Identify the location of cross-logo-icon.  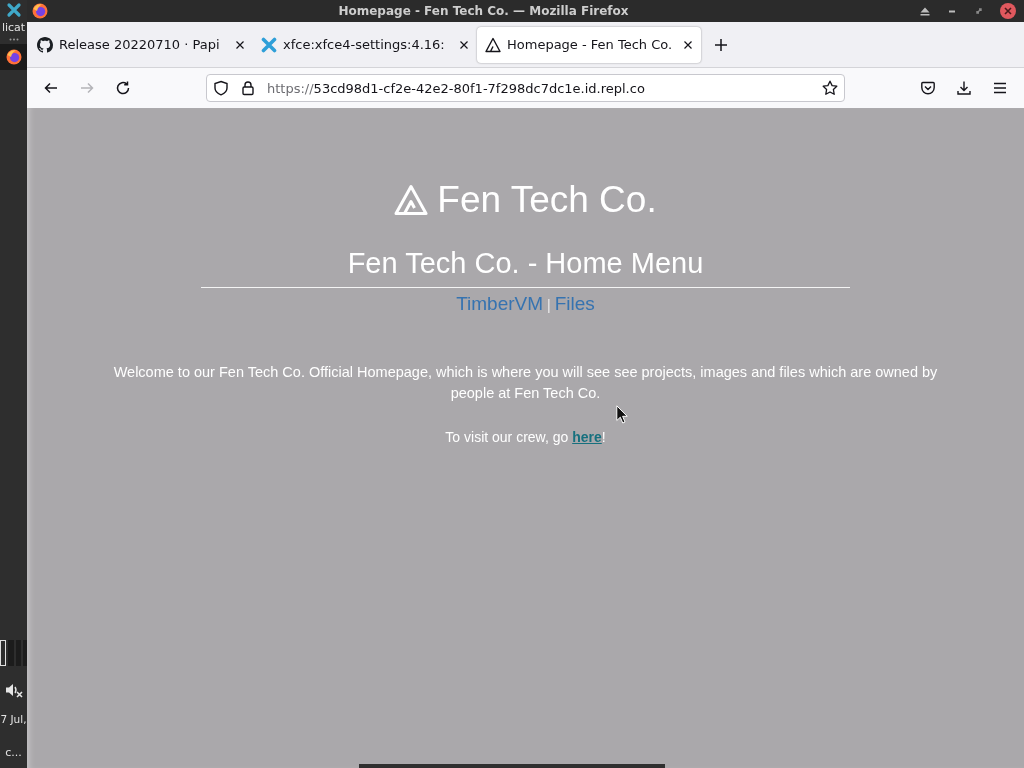
(269, 44).